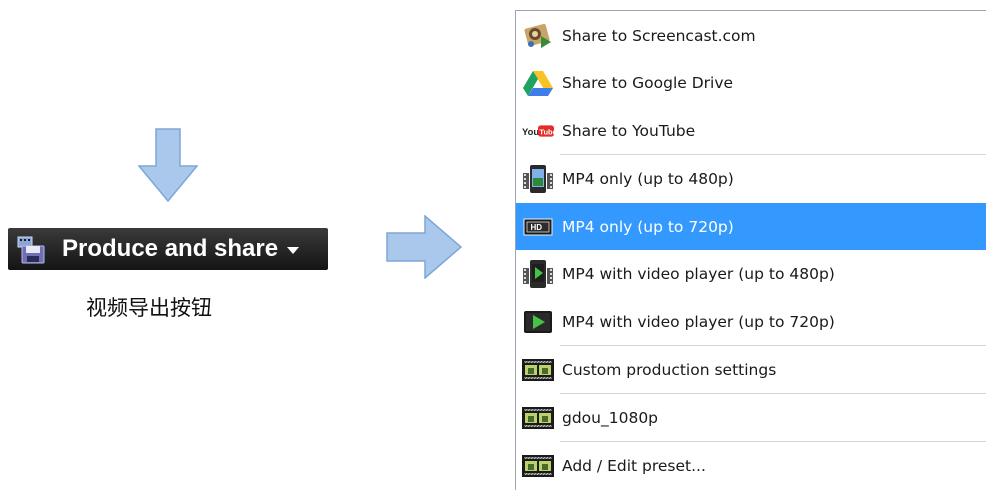  What do you see at coordinates (648, 226) in the screenshot?
I see `menu-item-label: MP4 only (up to 720p)` at bounding box center [648, 226].